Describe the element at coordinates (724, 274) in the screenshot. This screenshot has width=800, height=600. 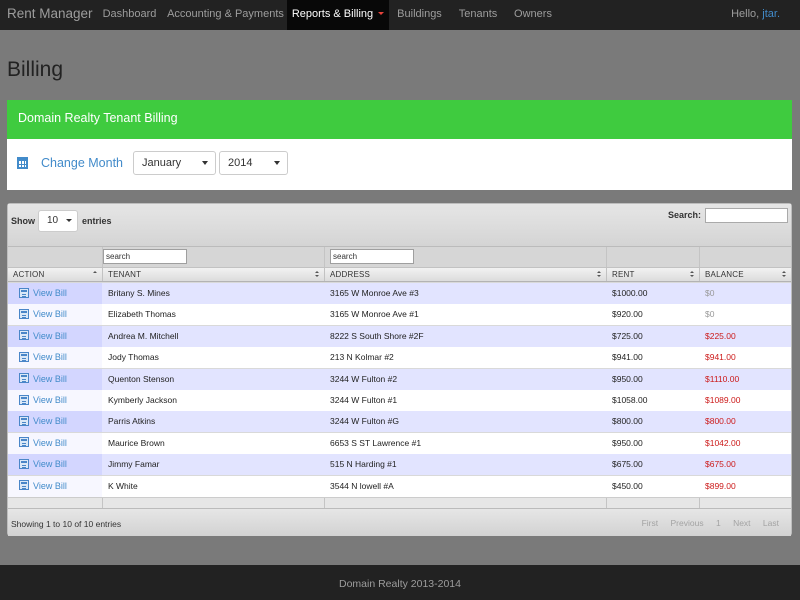
I see `col-header-balance-label: BALANCE` at that location.